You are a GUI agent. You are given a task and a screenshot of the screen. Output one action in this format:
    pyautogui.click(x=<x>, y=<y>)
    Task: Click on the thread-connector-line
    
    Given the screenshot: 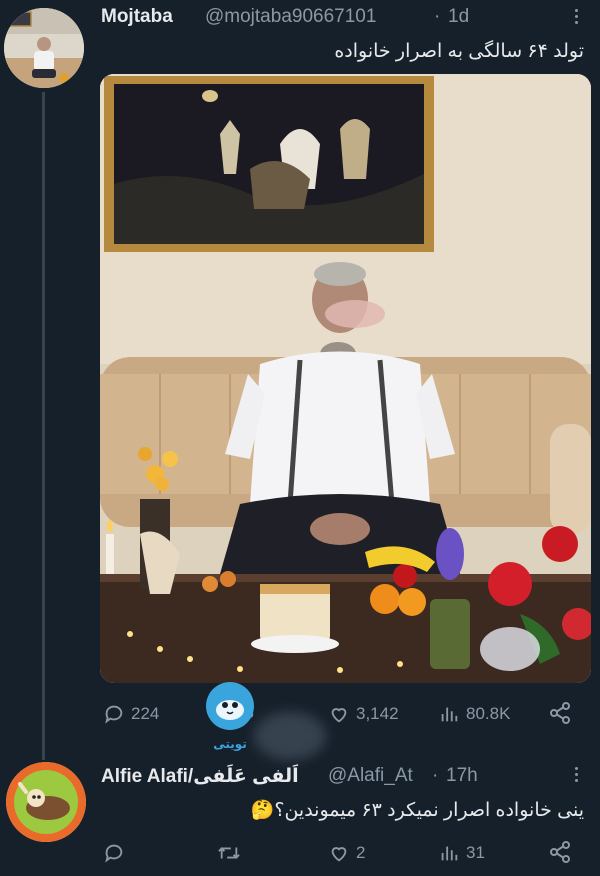 What is the action you would take?
    pyautogui.click(x=43, y=426)
    